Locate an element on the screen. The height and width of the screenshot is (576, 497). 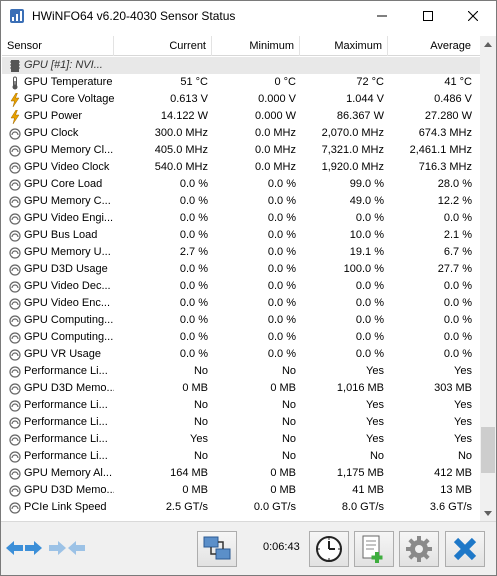
sensor-row: GPU Power 14.122 W 0.000 W 86.367 W 27.280 W is located at coordinates (241, 116).